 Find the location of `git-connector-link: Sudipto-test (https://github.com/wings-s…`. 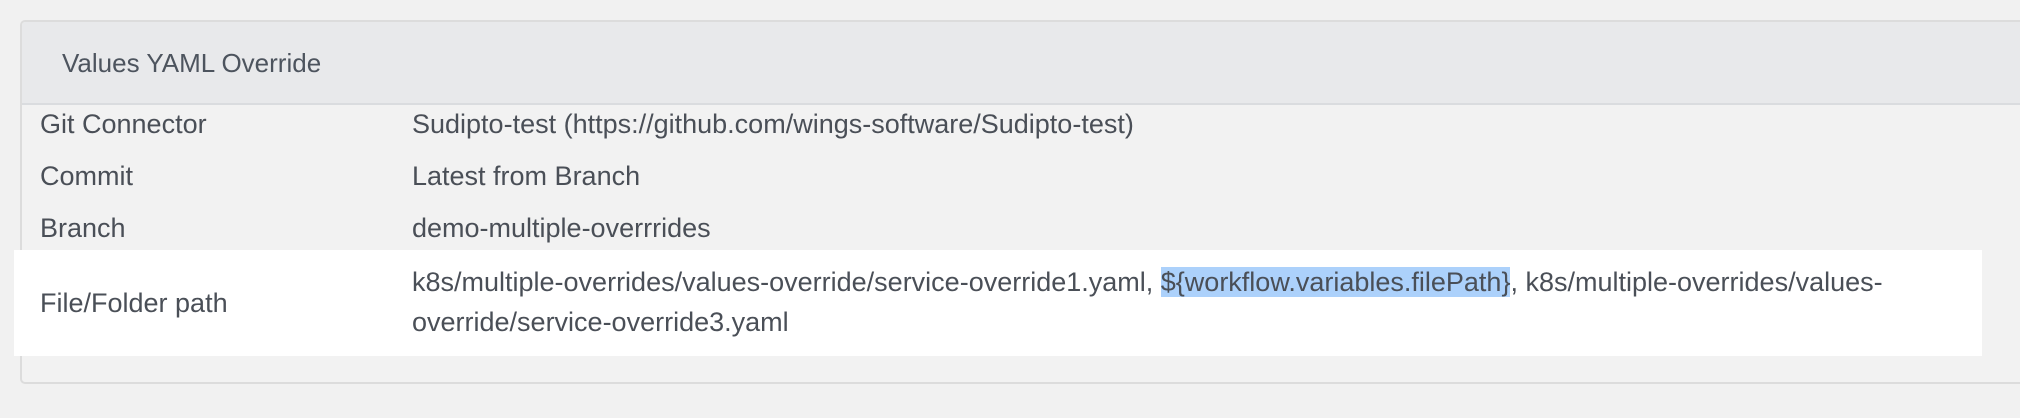

git-connector-link: Sudipto-test (https://github.com/wings-s… is located at coordinates (773, 124).